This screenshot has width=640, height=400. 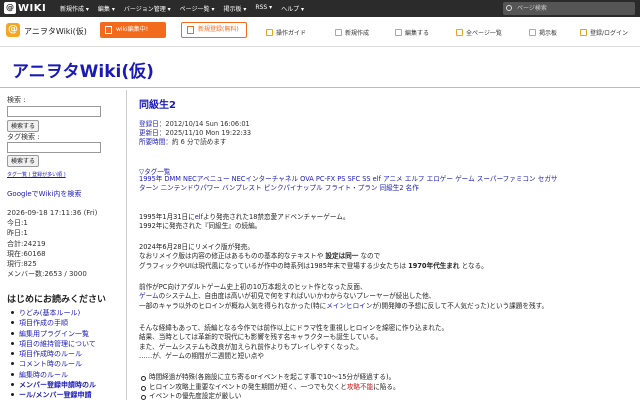 What do you see at coordinates (54, 111) in the screenshot?
I see `search-input` at bounding box center [54, 111].